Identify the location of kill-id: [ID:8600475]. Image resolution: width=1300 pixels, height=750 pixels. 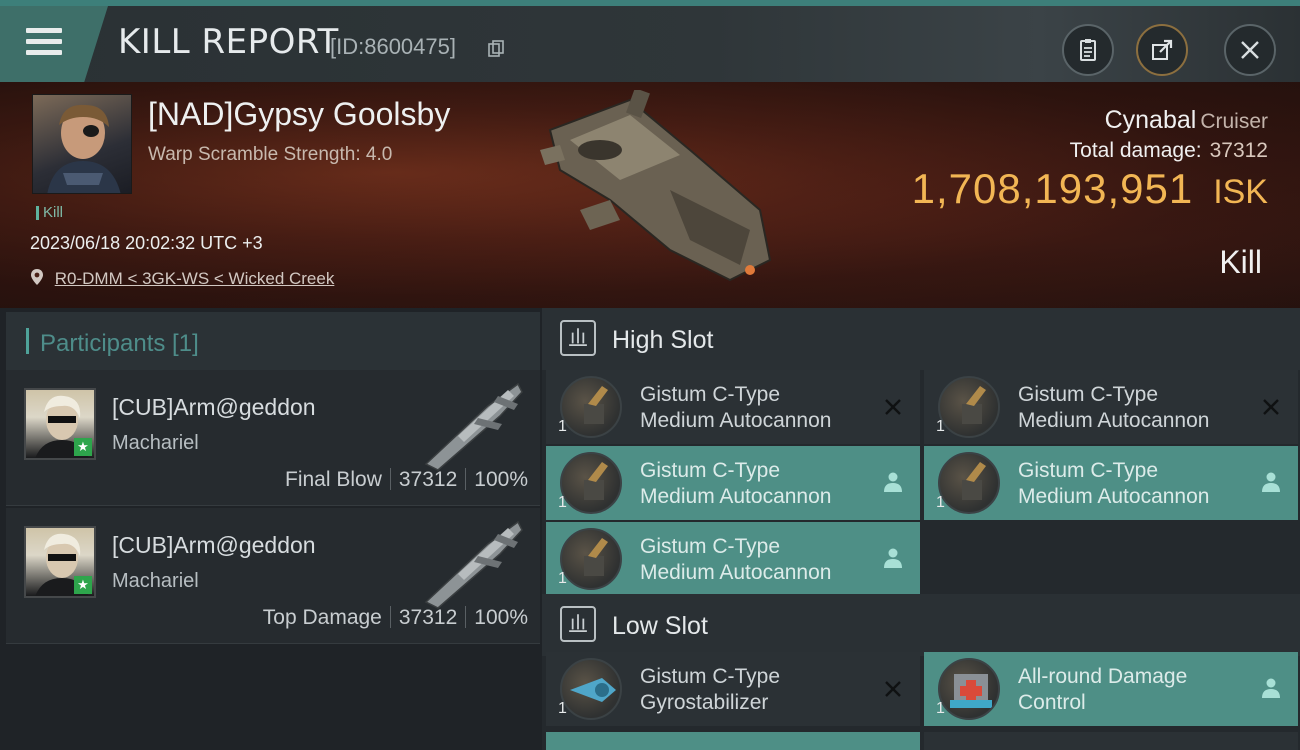
(393, 46).